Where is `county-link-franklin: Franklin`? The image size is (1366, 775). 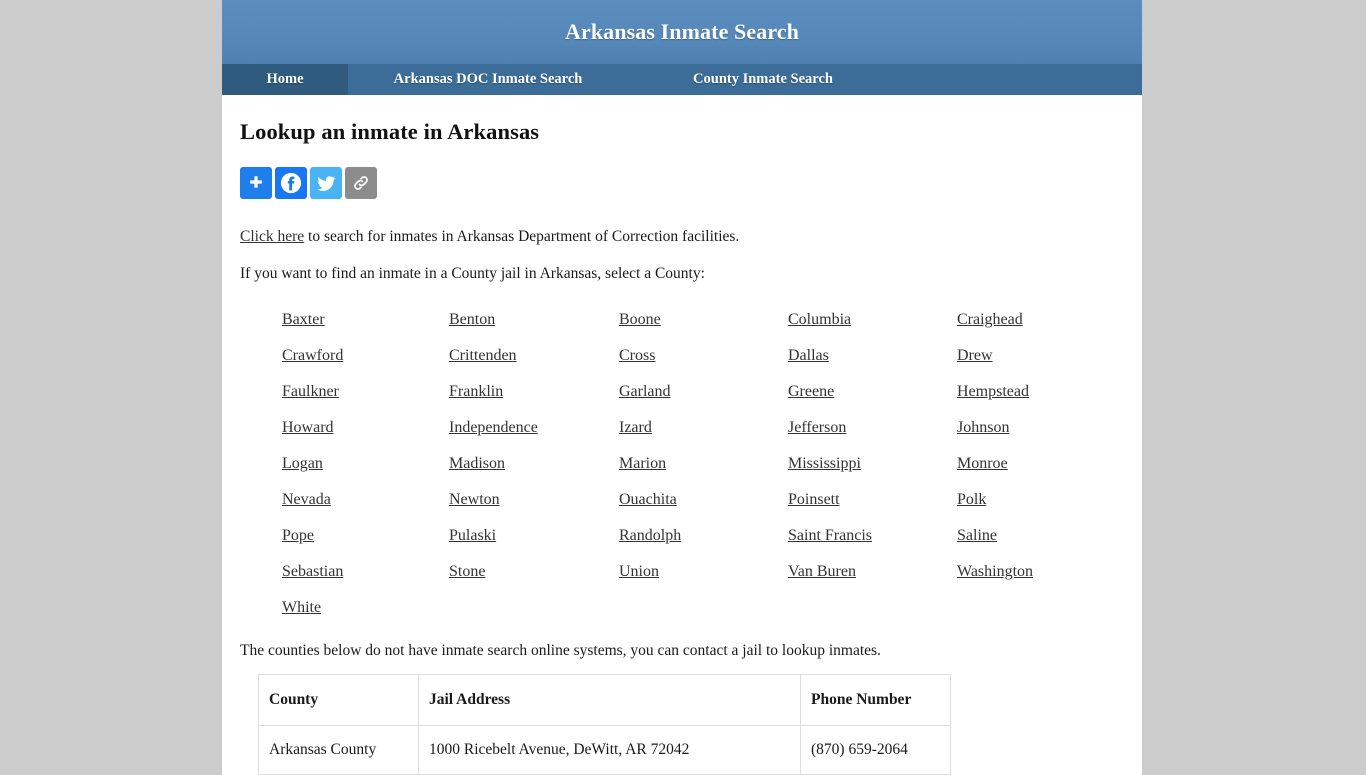 county-link-franklin: Franklin is located at coordinates (476, 392).